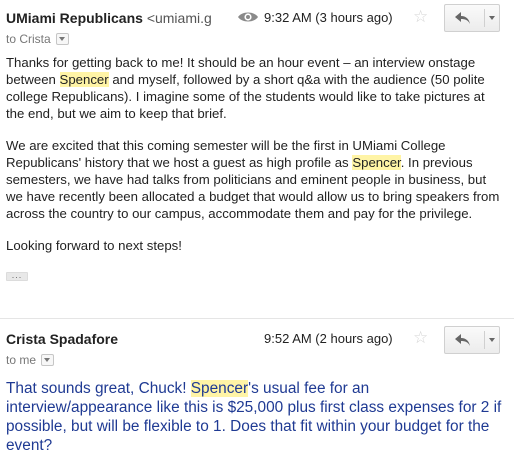 This screenshot has width=514, height=459. I want to click on recipient-line: to Crista, so click(37, 39).